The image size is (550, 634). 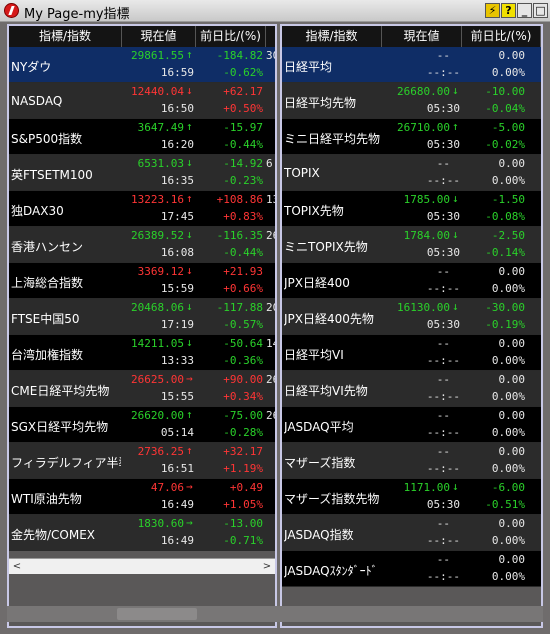 I want to click on current-price: 47.06, so click(x=167, y=487).